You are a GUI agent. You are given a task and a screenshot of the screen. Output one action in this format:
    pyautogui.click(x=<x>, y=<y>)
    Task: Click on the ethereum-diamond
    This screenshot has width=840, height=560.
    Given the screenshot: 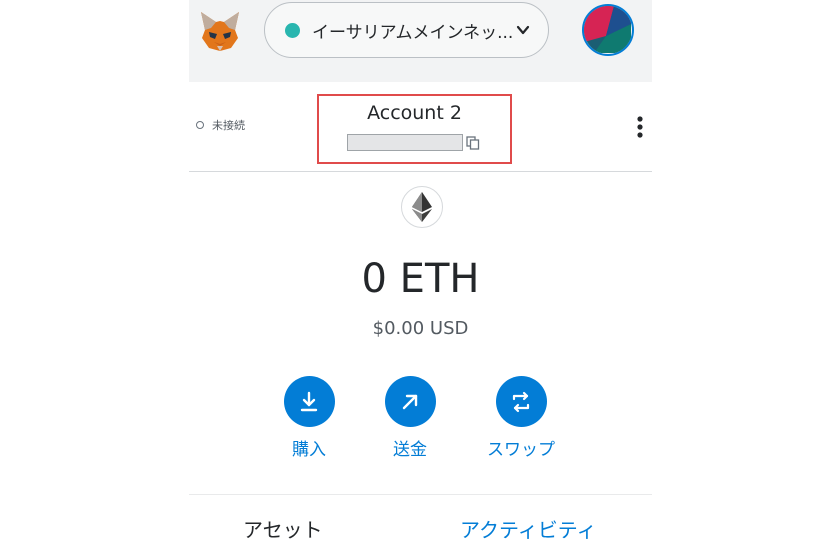 What is the action you would take?
    pyautogui.click(x=422, y=207)
    